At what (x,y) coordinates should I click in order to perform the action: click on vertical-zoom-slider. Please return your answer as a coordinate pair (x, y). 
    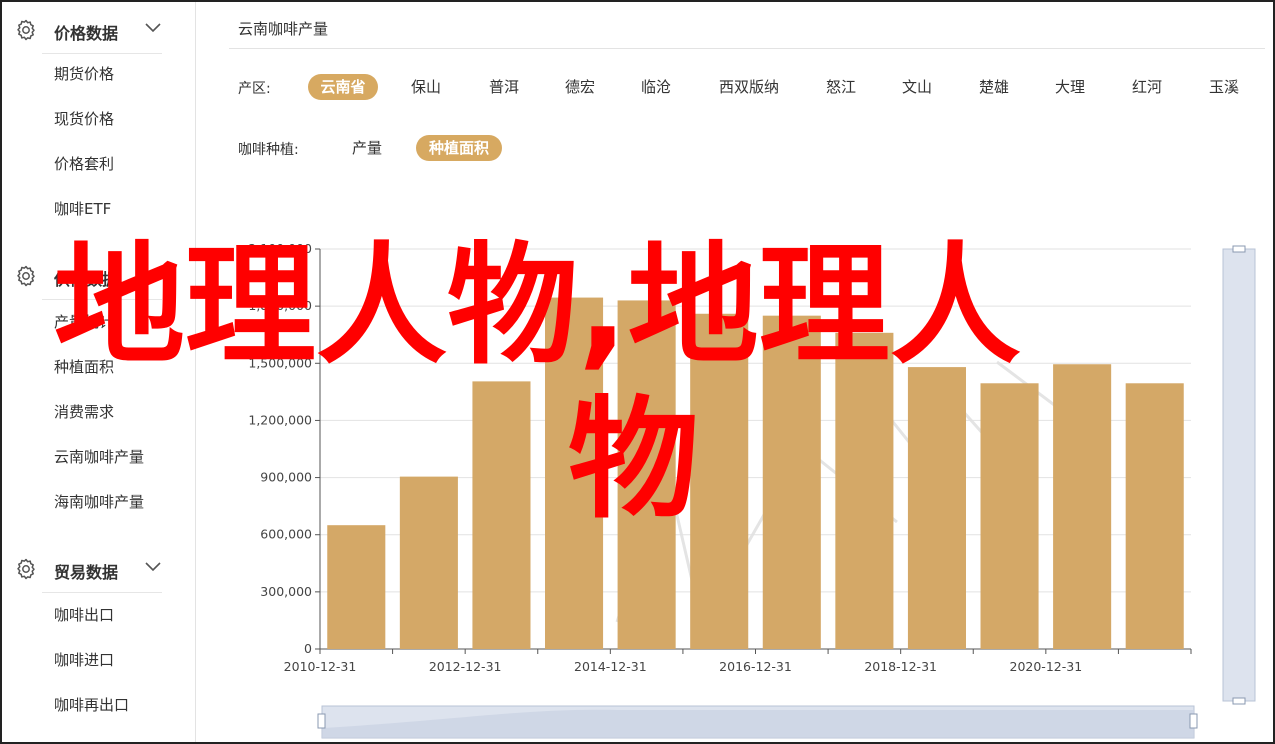
    Looking at the image, I should click on (1239, 475).